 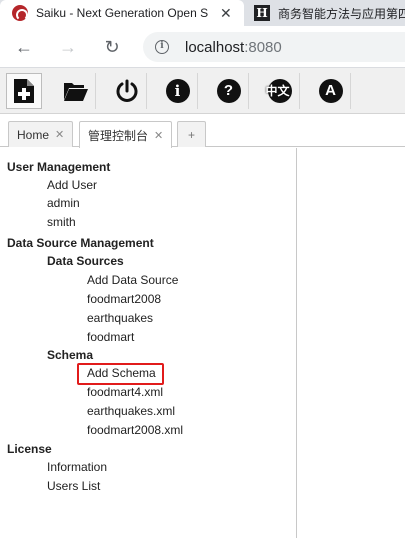 I want to click on folder-open-icon, so click(x=75, y=92).